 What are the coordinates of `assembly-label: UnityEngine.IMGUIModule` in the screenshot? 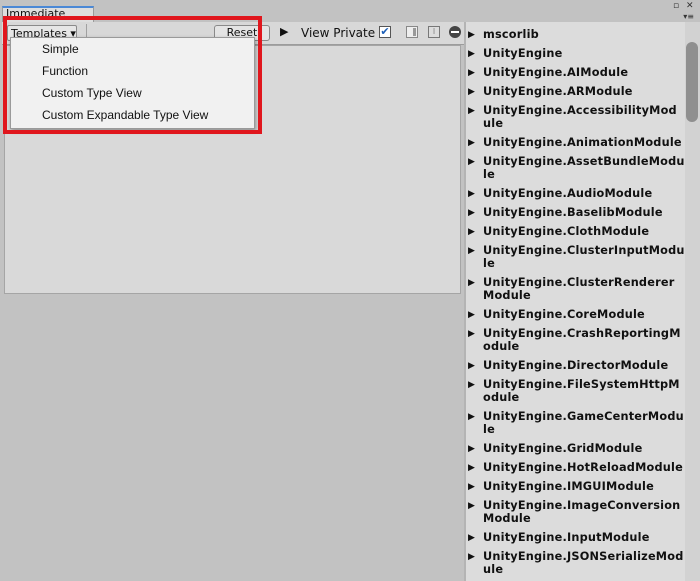 It's located at (568, 486).